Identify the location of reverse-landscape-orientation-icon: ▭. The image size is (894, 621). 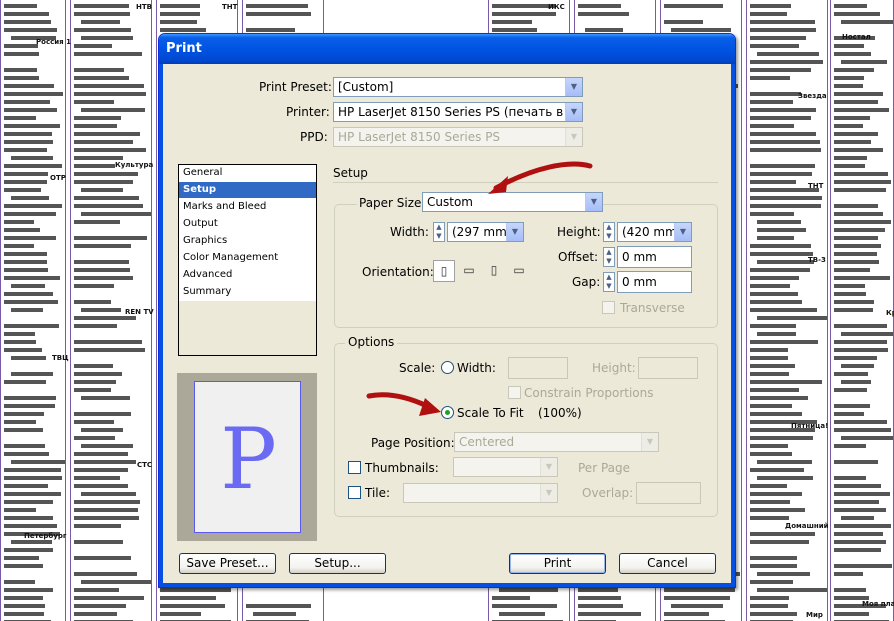
(519, 271).